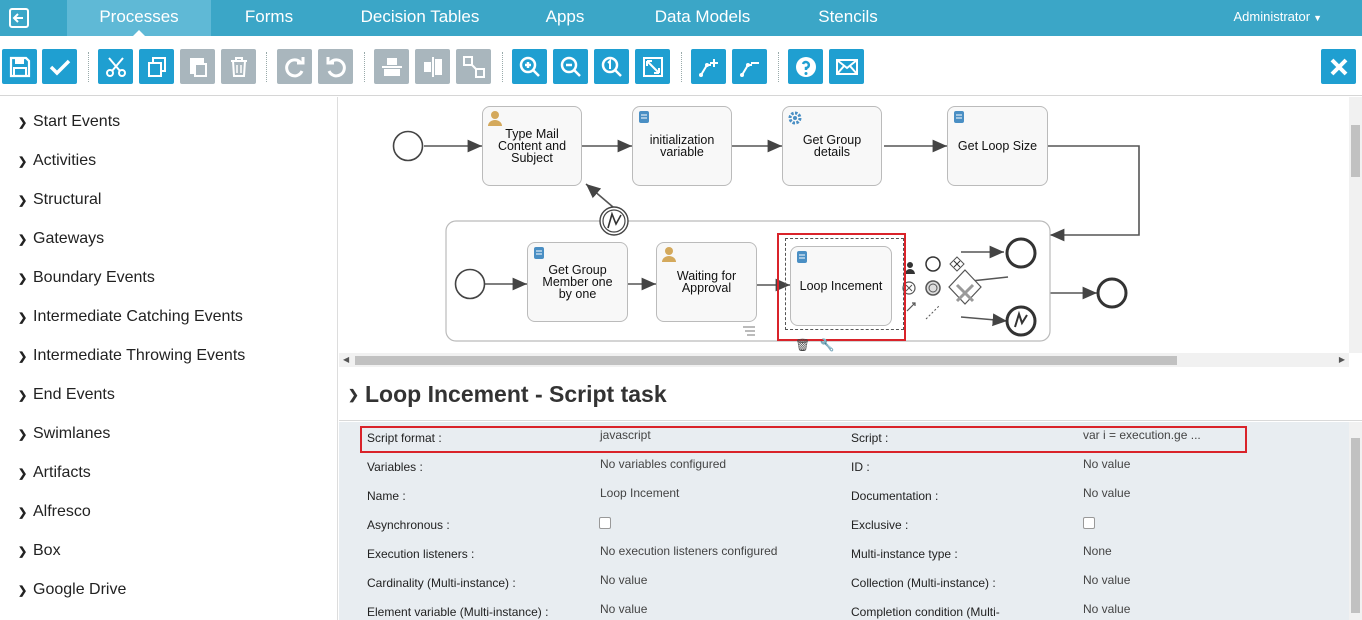 The height and width of the screenshot is (620, 1362). I want to click on palette-group-label: Structural, so click(67, 199).